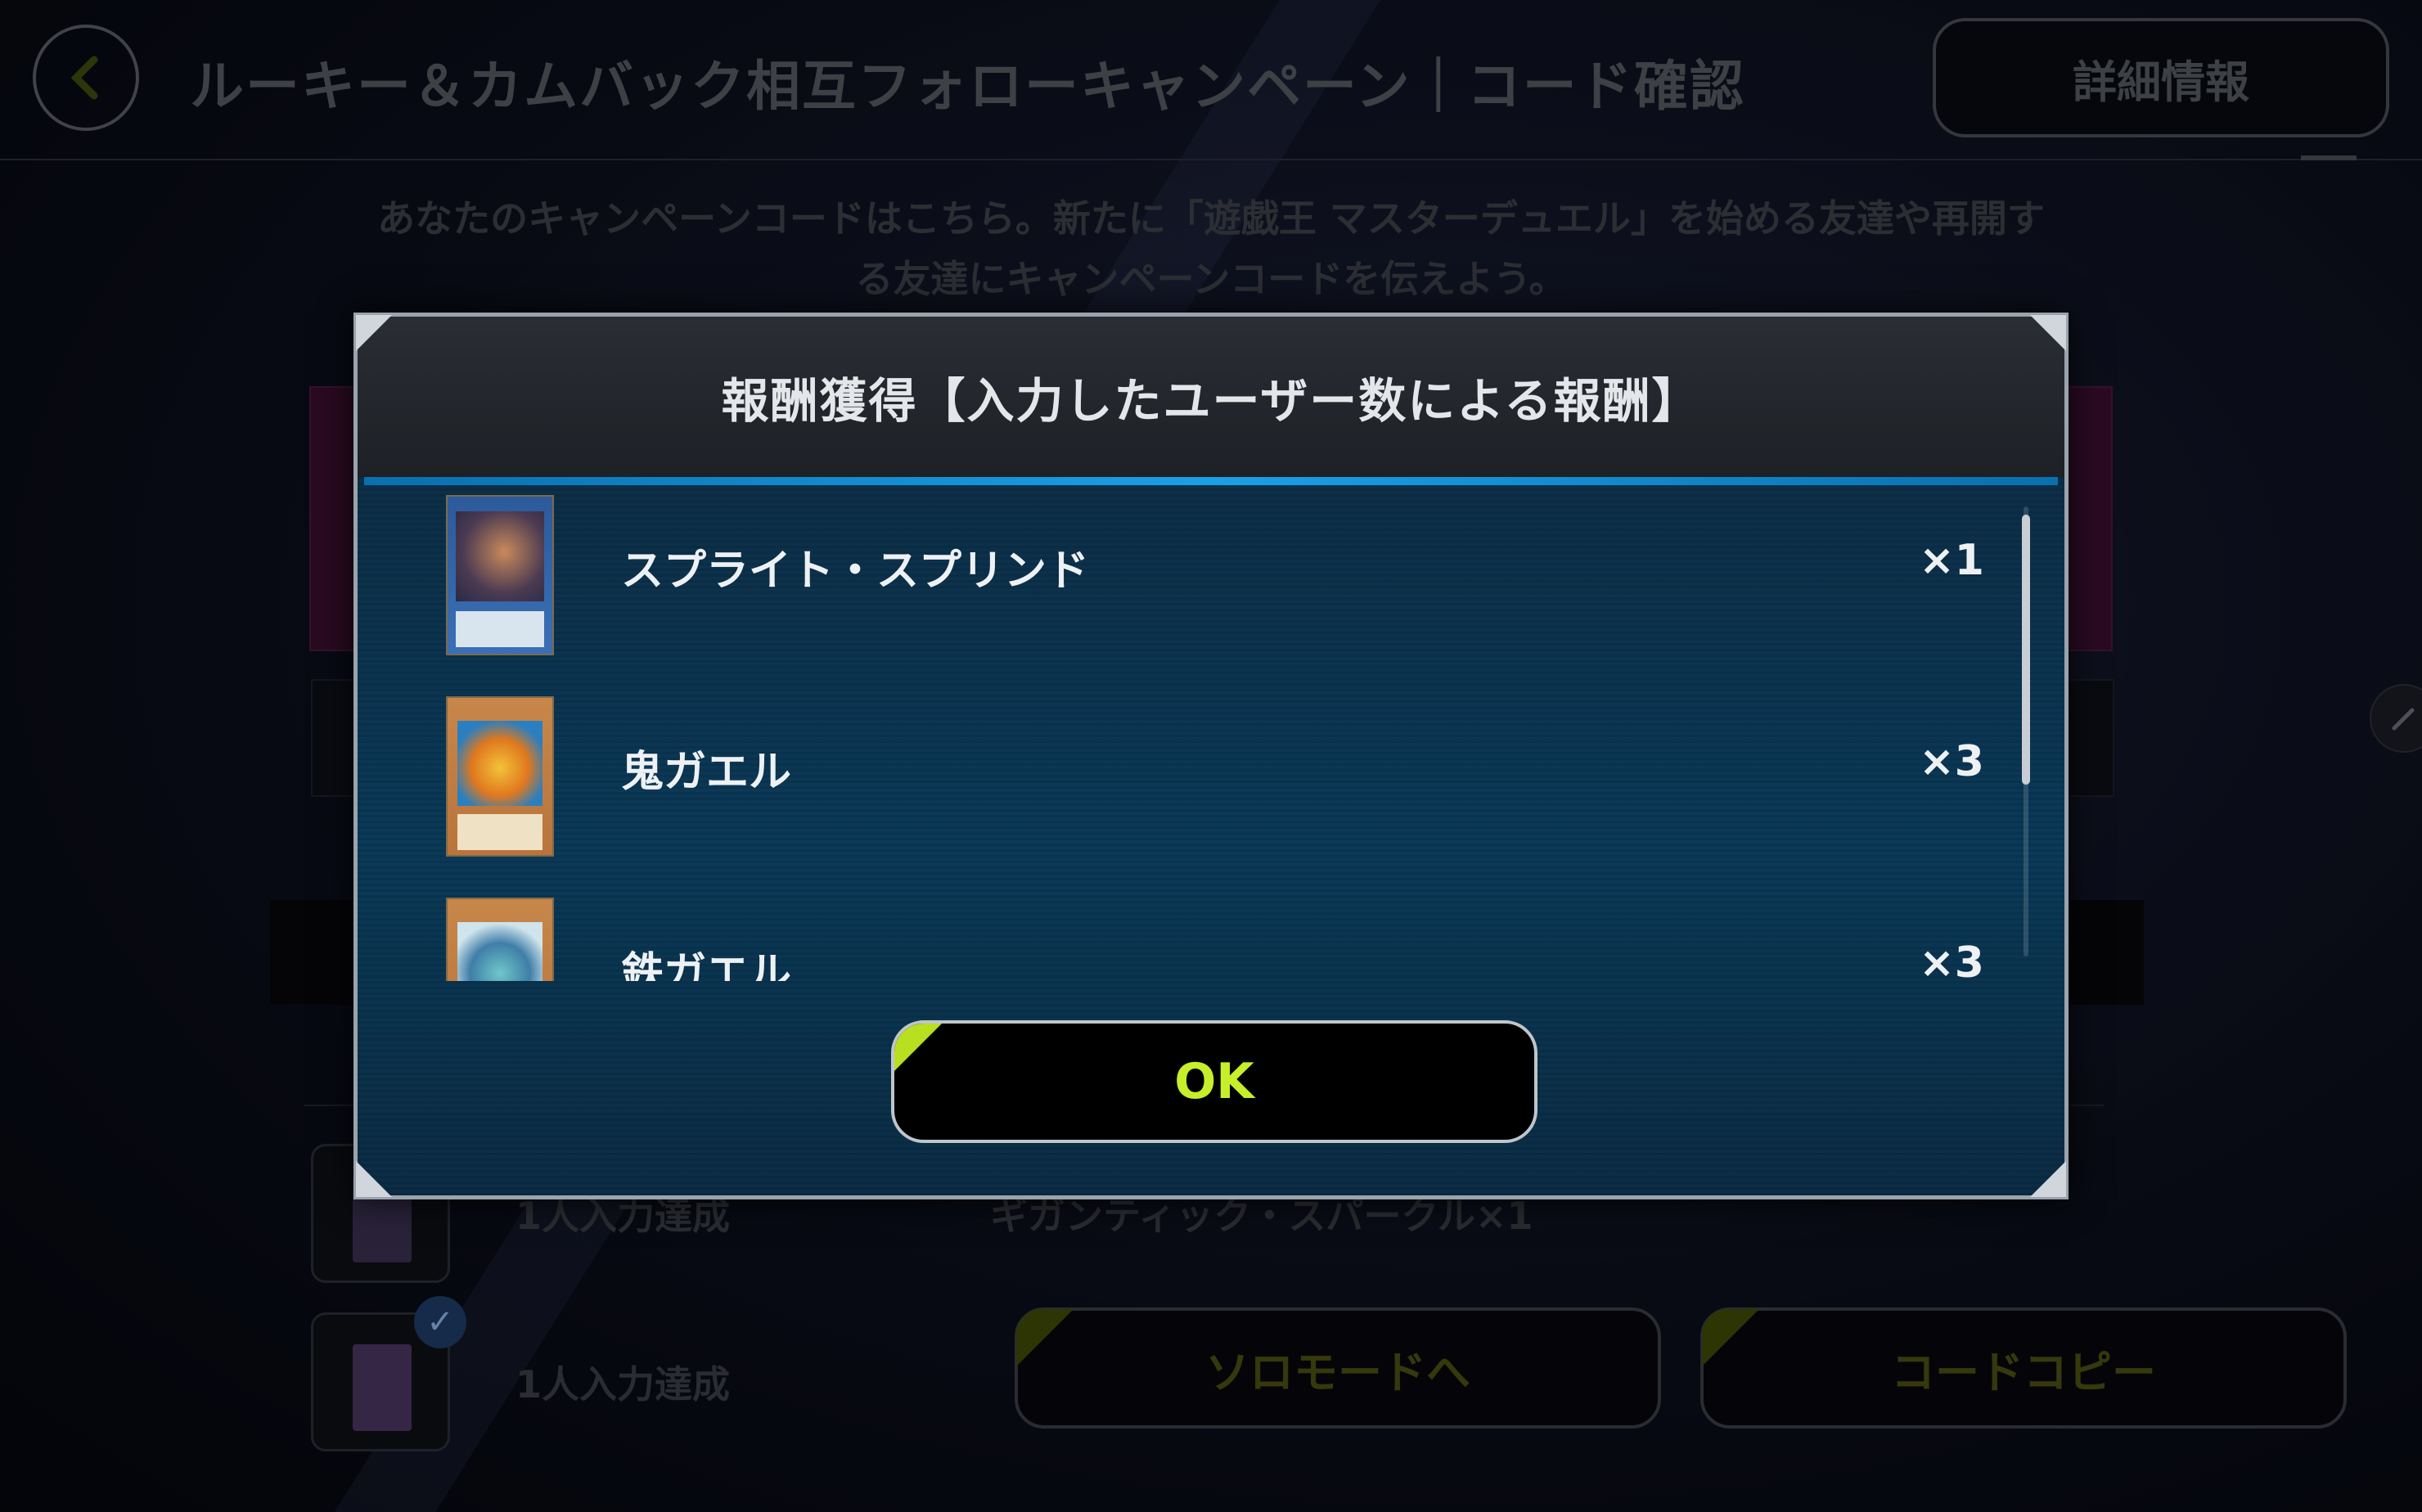 The width and height of the screenshot is (2422, 1512). What do you see at coordinates (706, 773) in the screenshot?
I see `item-name: 鬼ガエル` at bounding box center [706, 773].